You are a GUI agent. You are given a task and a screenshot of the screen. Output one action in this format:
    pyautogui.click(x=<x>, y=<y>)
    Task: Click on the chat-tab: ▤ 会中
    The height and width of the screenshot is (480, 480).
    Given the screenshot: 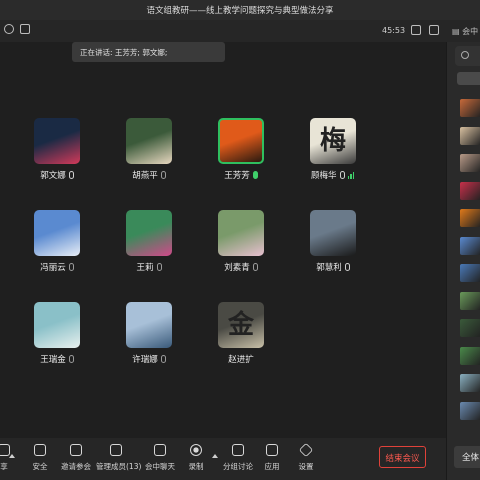 What is the action you would take?
    pyautogui.click(x=465, y=31)
    